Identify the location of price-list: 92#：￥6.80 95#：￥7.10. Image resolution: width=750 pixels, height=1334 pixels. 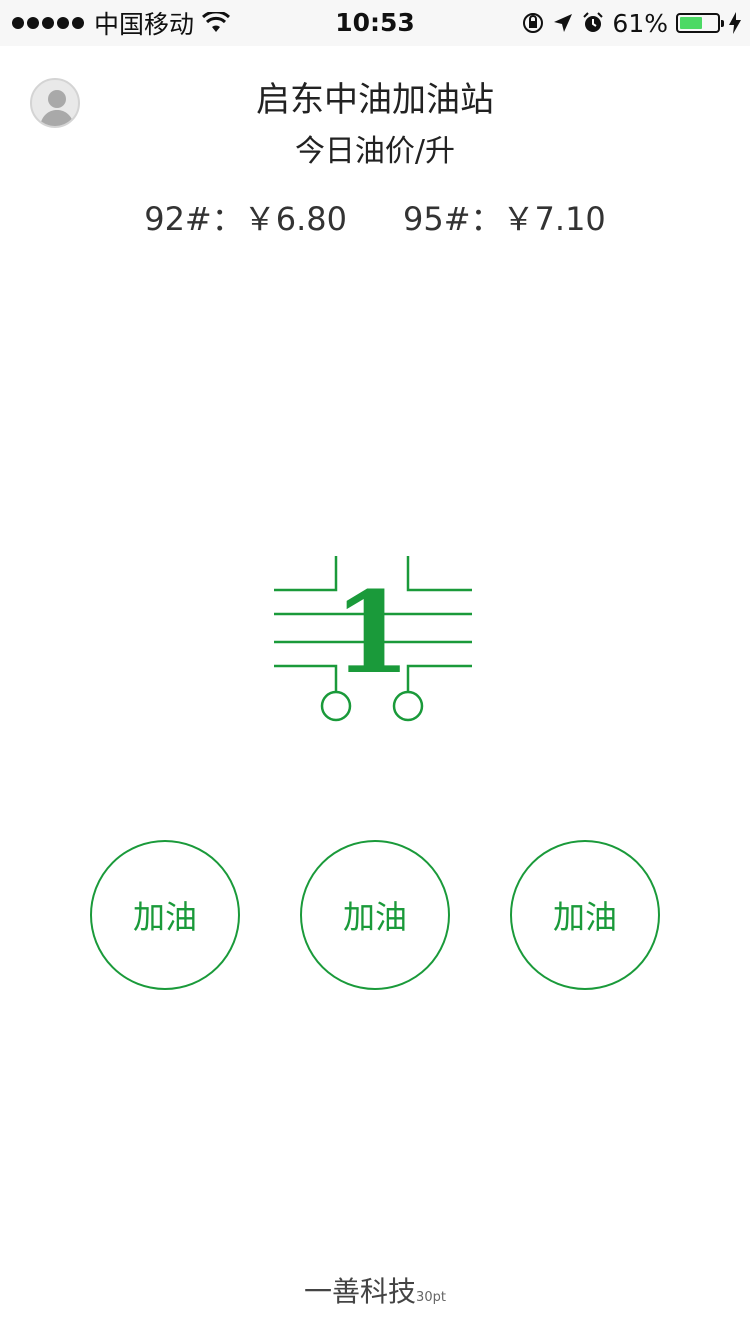
(375, 219).